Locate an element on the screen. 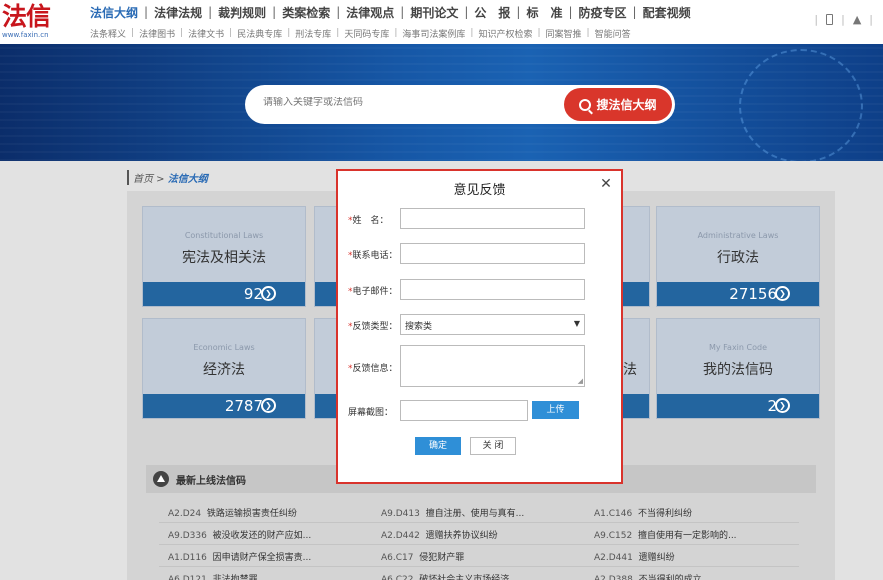  main-nav-item: 类案检索 is located at coordinates (306, 12).